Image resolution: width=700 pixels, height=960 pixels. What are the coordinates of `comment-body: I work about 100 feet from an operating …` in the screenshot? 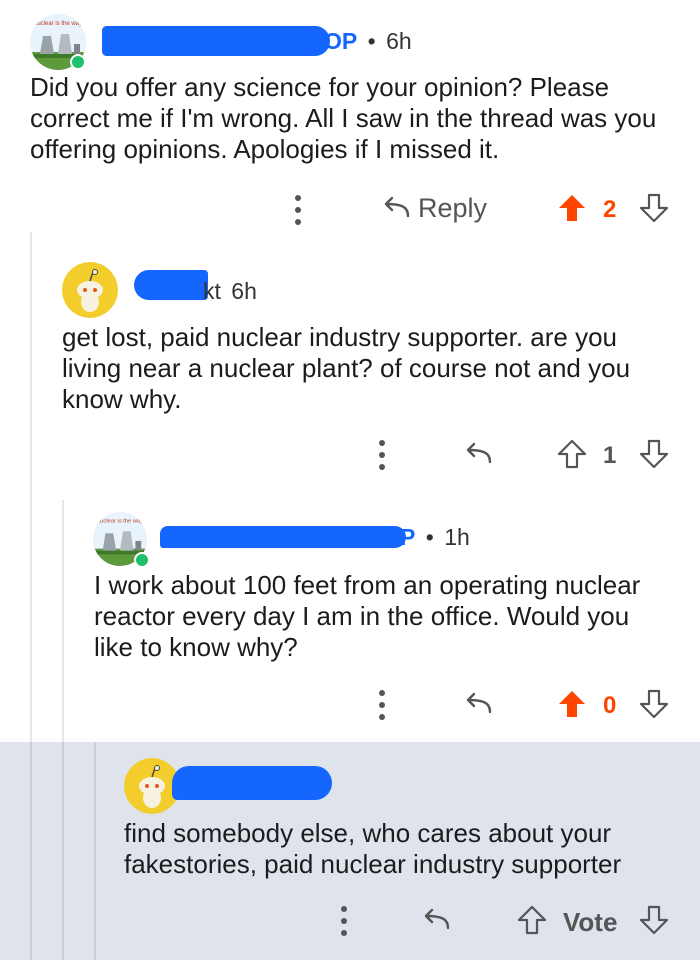 It's located at (367, 616).